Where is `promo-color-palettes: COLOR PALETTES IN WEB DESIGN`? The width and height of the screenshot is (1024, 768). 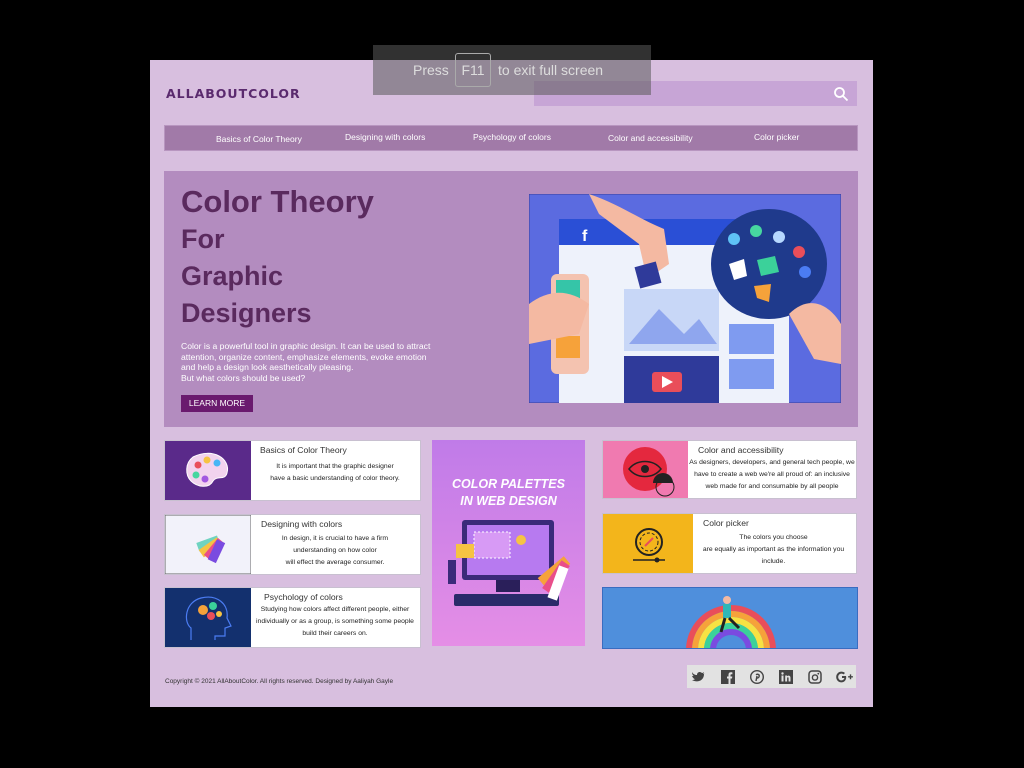 promo-color-palettes: COLOR PALETTES IN WEB DESIGN is located at coordinates (508, 543).